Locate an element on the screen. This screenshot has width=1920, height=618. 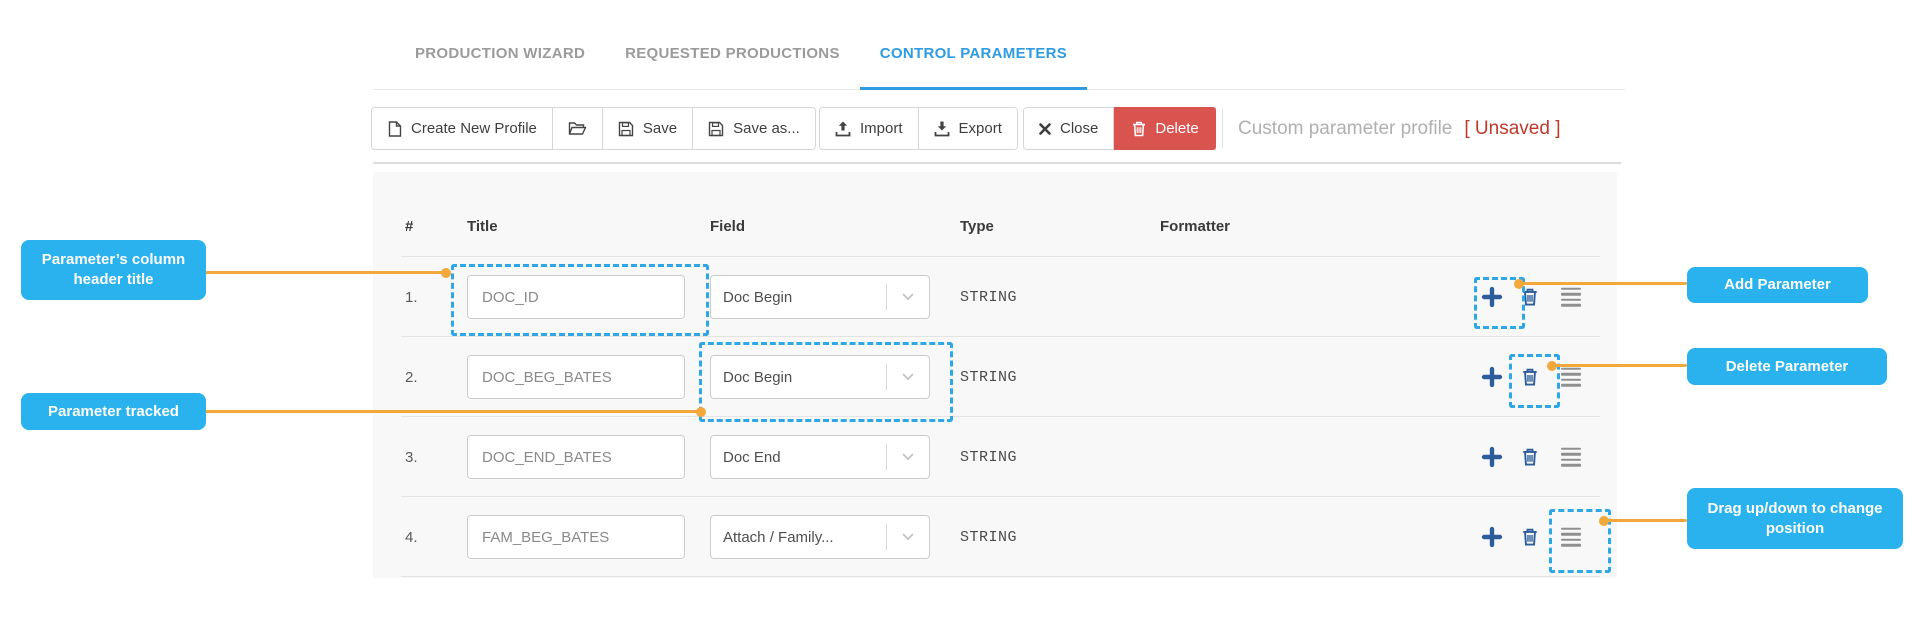
close-delete-button-group: Close Delete is located at coordinates (1119, 128).